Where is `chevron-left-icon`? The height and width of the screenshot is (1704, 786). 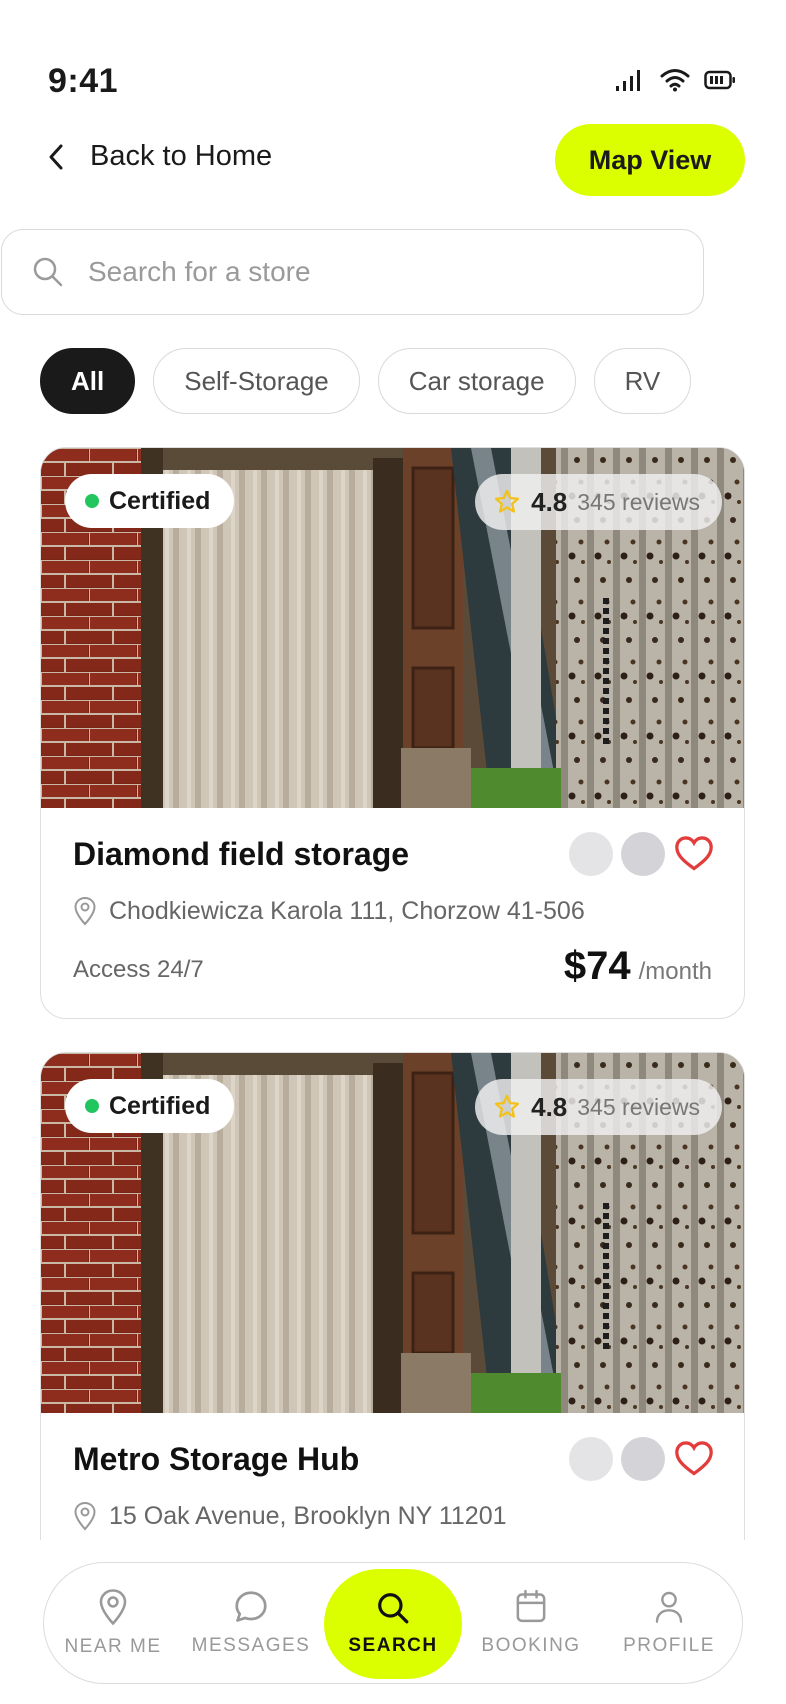 chevron-left-icon is located at coordinates (56, 156).